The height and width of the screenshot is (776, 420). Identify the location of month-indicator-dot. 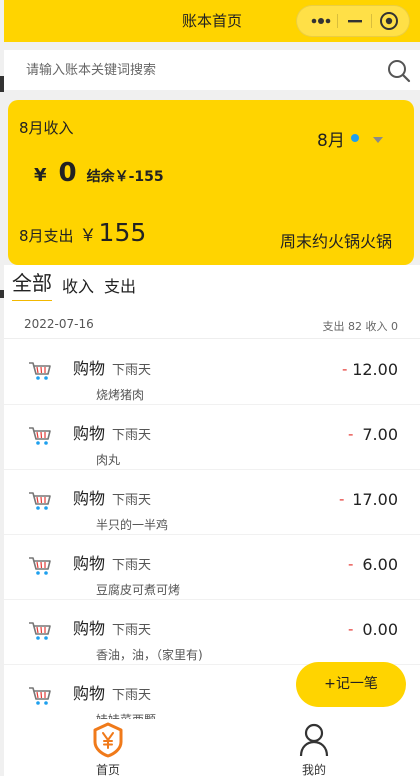
(354, 138).